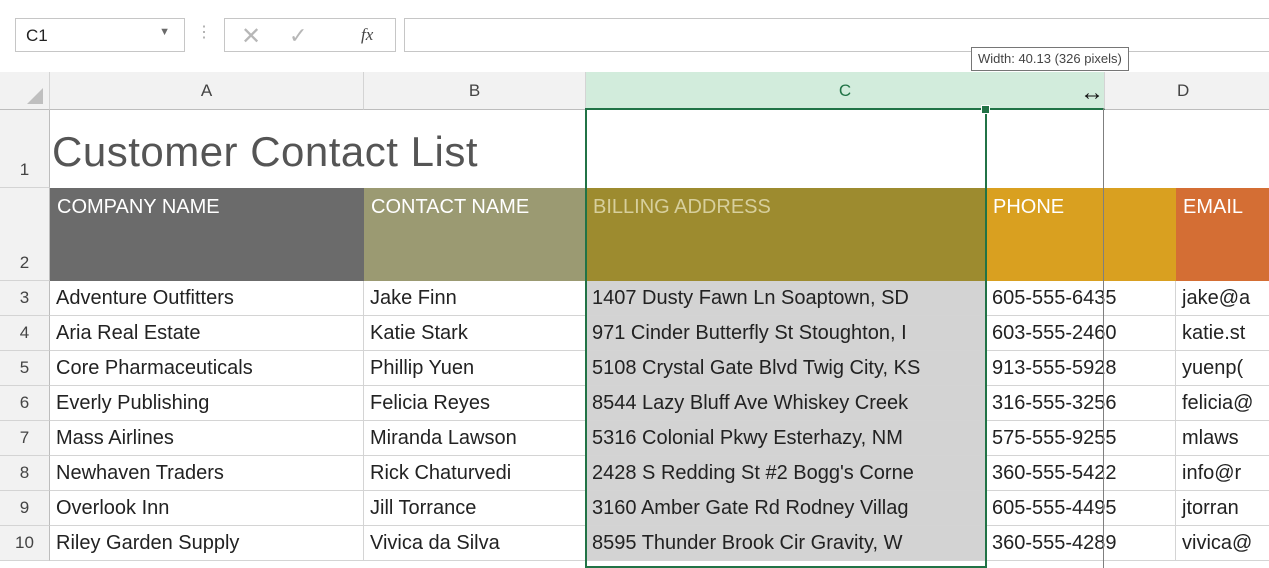 The image size is (1269, 568). I want to click on formula-input, so click(836, 35).